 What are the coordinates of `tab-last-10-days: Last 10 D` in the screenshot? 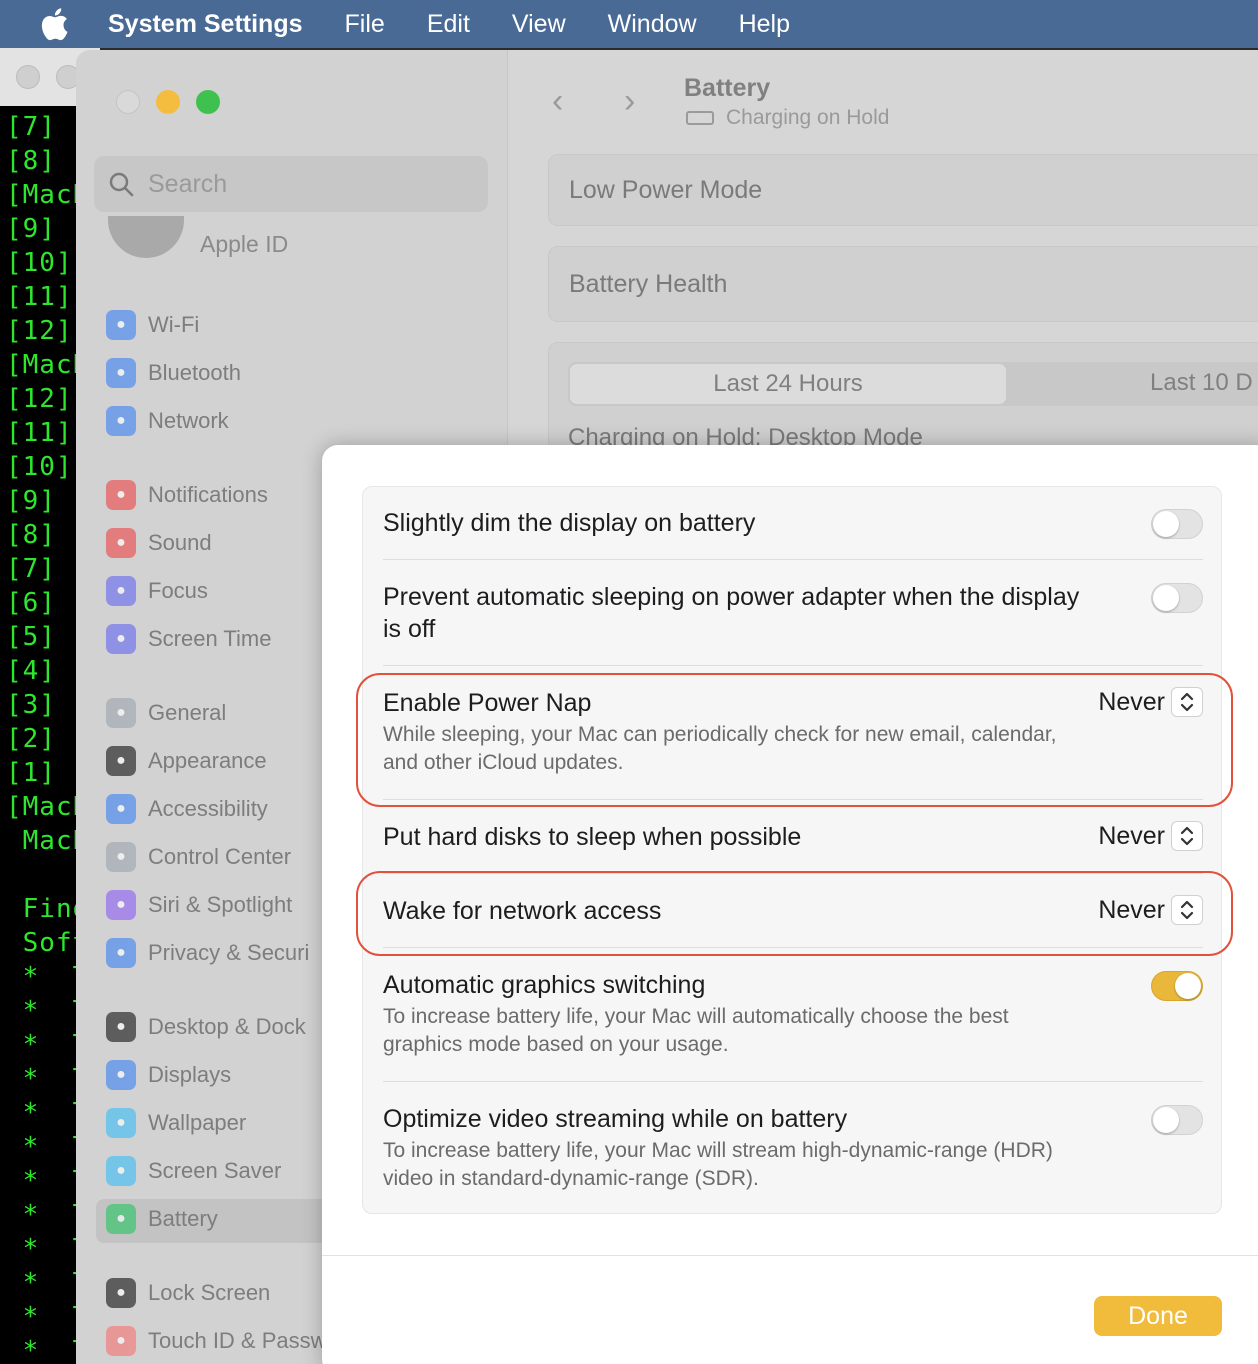 It's located at (1201, 383).